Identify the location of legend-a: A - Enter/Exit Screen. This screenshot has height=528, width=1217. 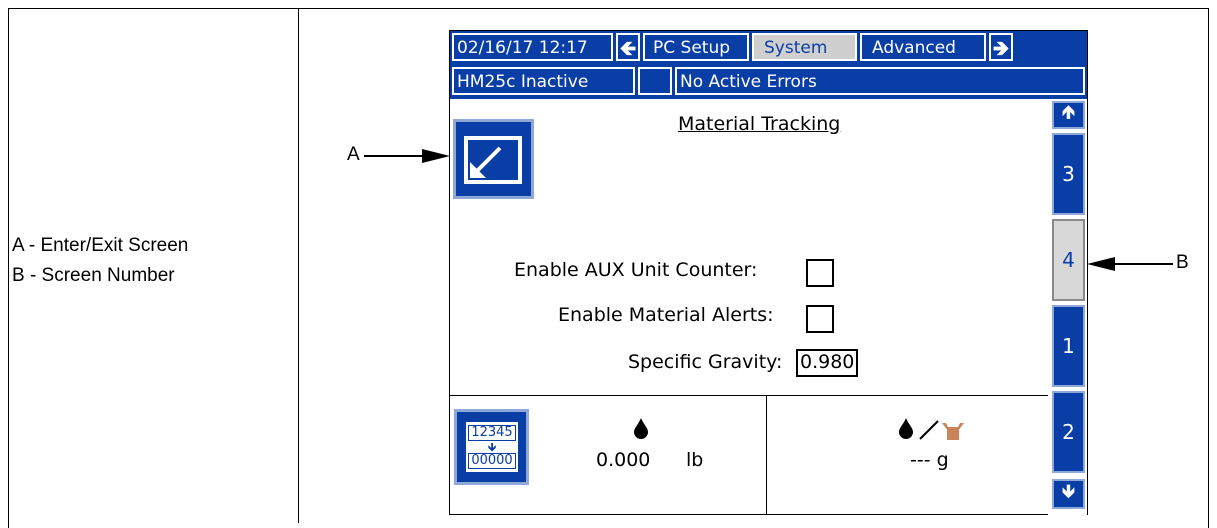
(100, 245).